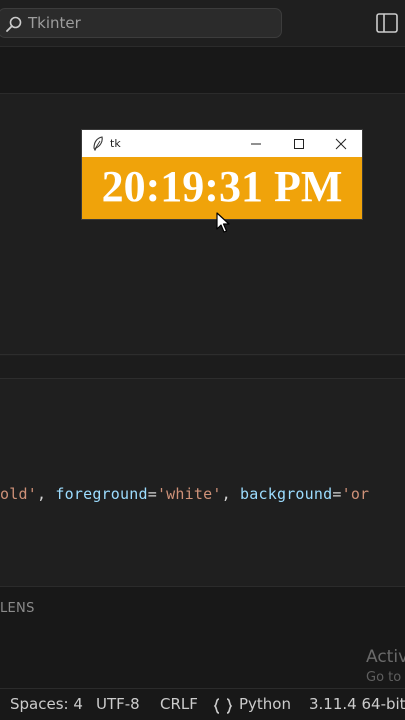  I want to click on search-query: Tkinter, so click(54, 23).